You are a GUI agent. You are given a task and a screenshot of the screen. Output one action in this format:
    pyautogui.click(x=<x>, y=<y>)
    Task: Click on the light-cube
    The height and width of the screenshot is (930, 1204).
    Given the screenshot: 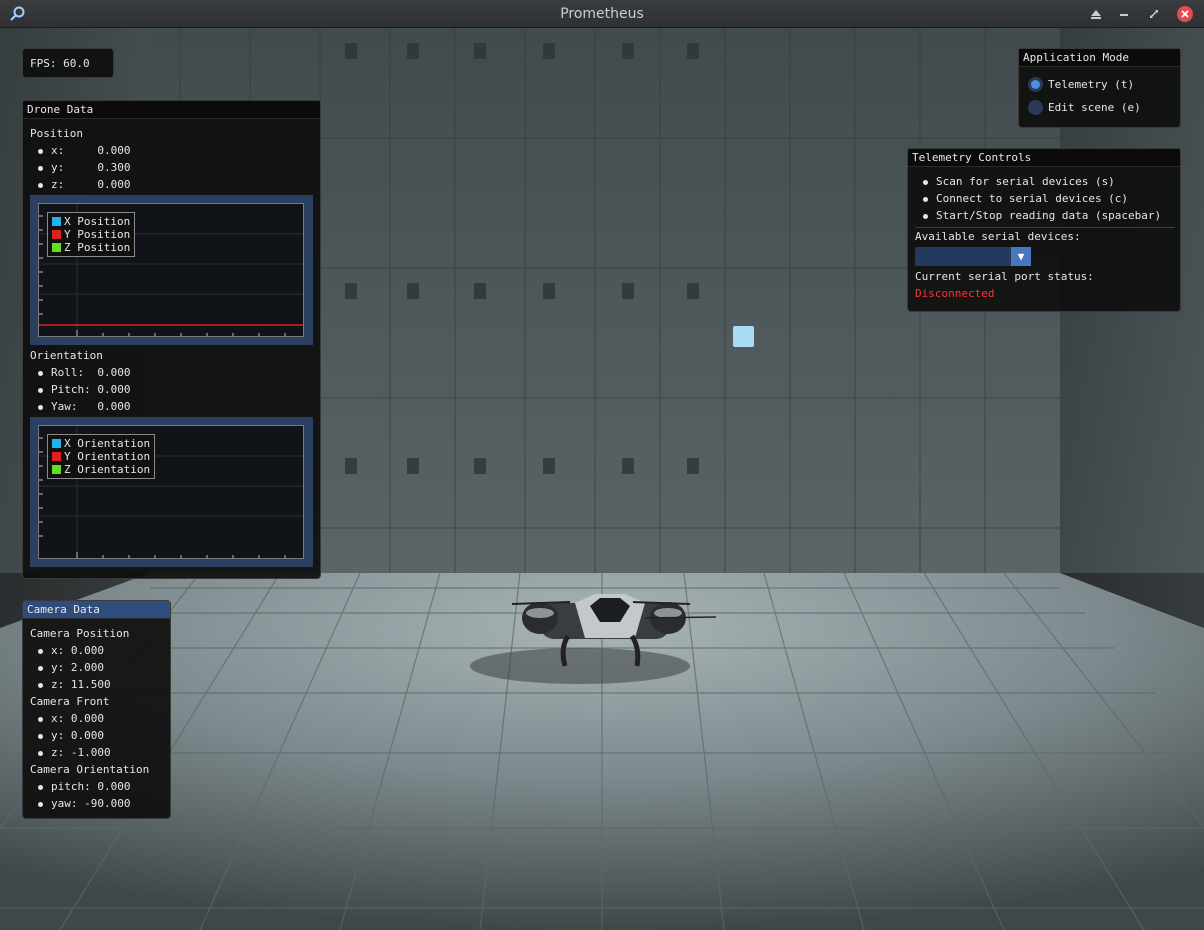 What is the action you would take?
    pyautogui.click(x=743, y=336)
    